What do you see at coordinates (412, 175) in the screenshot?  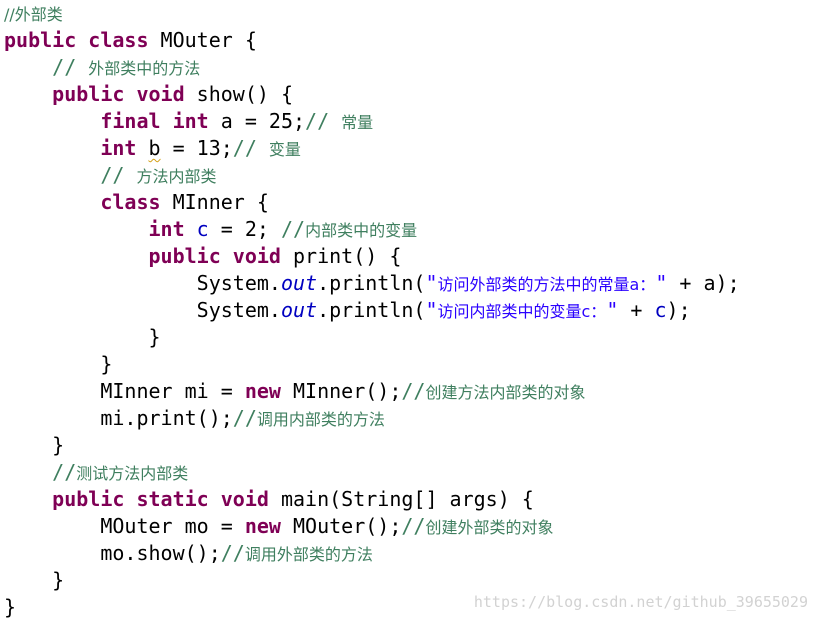 I see `code-line: // 方法内部类` at bounding box center [412, 175].